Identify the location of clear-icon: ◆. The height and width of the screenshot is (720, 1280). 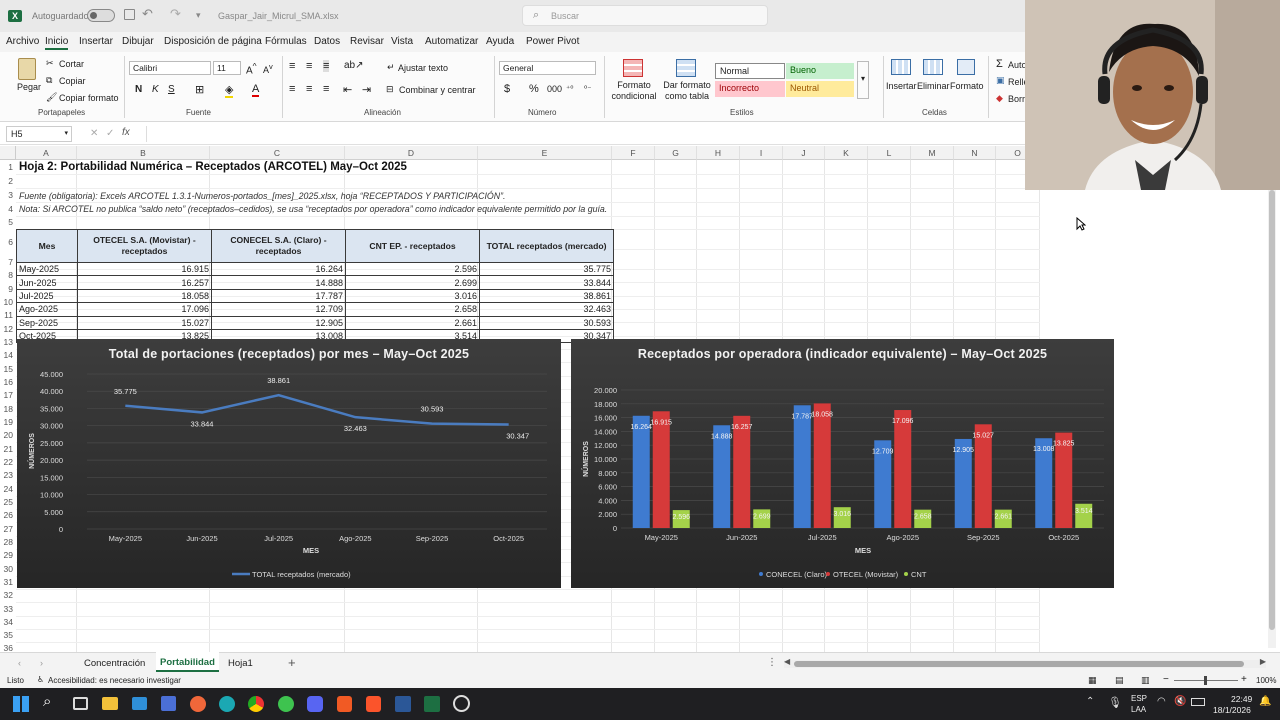
(999, 98).